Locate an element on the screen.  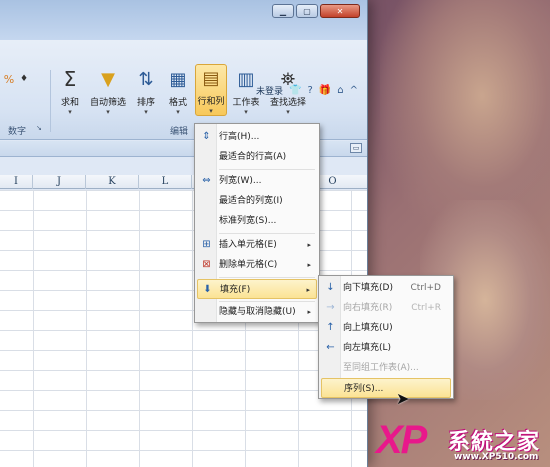
menu-item-label: 最适合的列宽(I) is located at coordinates (251, 201).